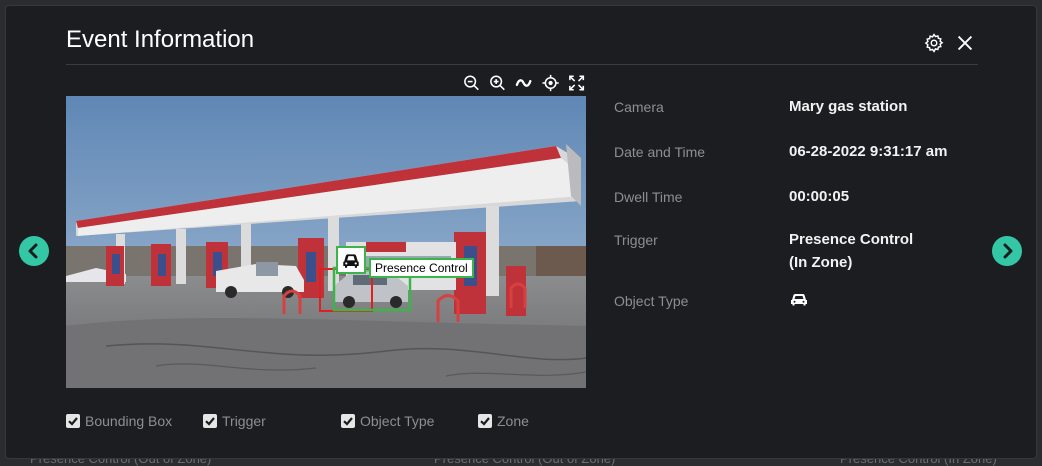 This screenshot has height=466, width=1042. I want to click on previous-event-button, so click(34, 251).